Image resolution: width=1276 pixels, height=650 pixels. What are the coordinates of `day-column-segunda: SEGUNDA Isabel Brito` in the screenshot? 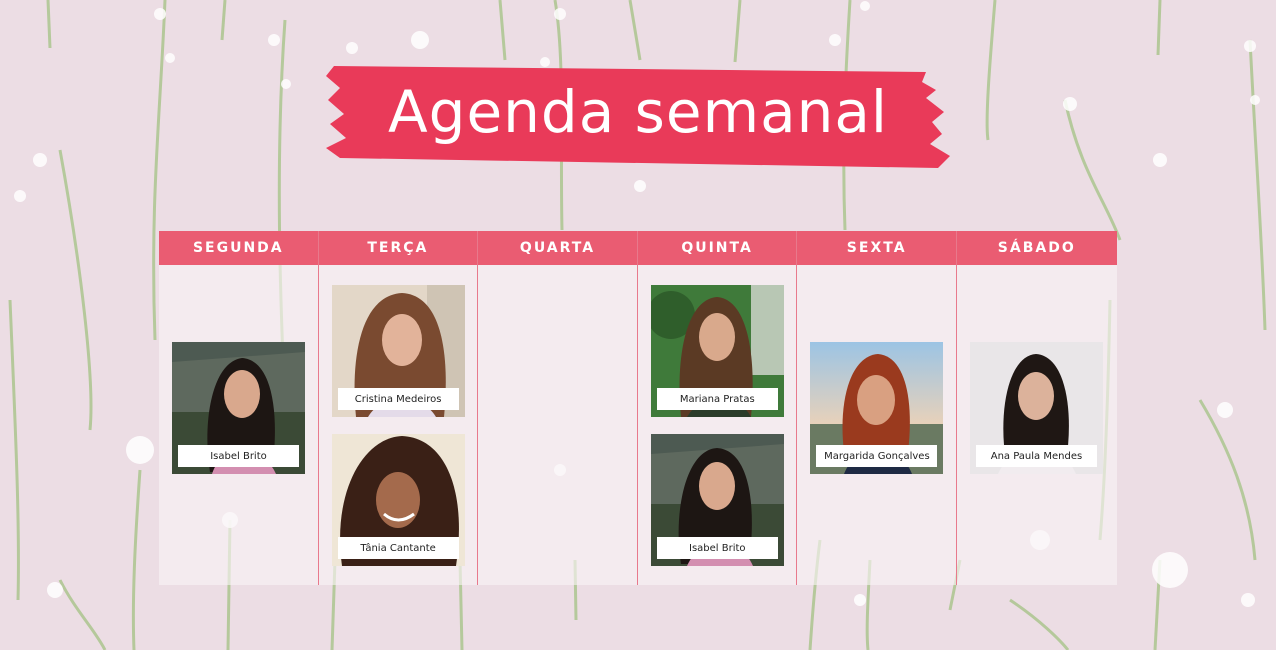 It's located at (239, 408).